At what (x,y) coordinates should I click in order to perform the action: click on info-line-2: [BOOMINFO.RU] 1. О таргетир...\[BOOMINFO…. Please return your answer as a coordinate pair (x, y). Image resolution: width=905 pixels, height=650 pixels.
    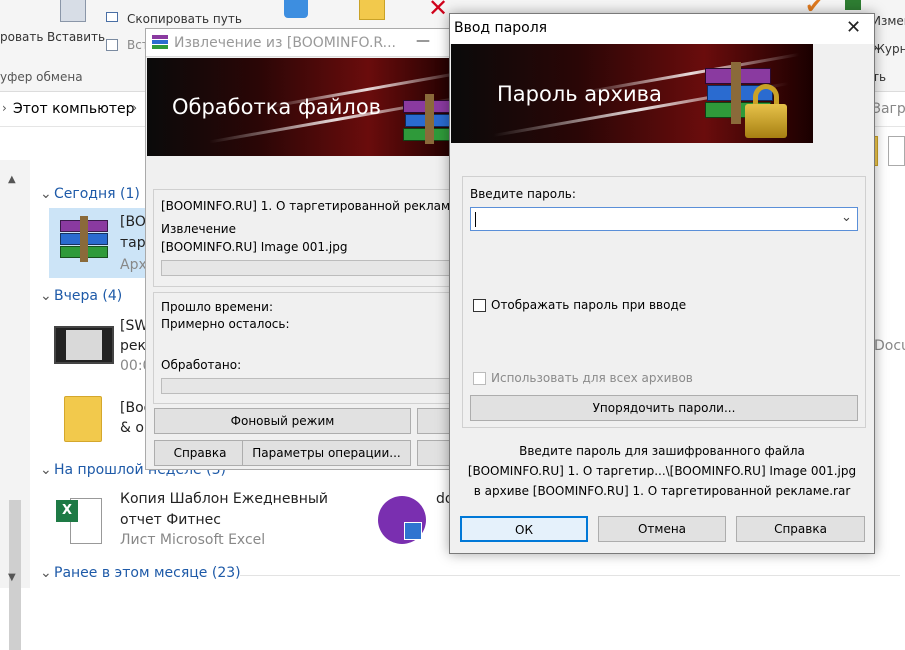
    Looking at the image, I should click on (662, 471).